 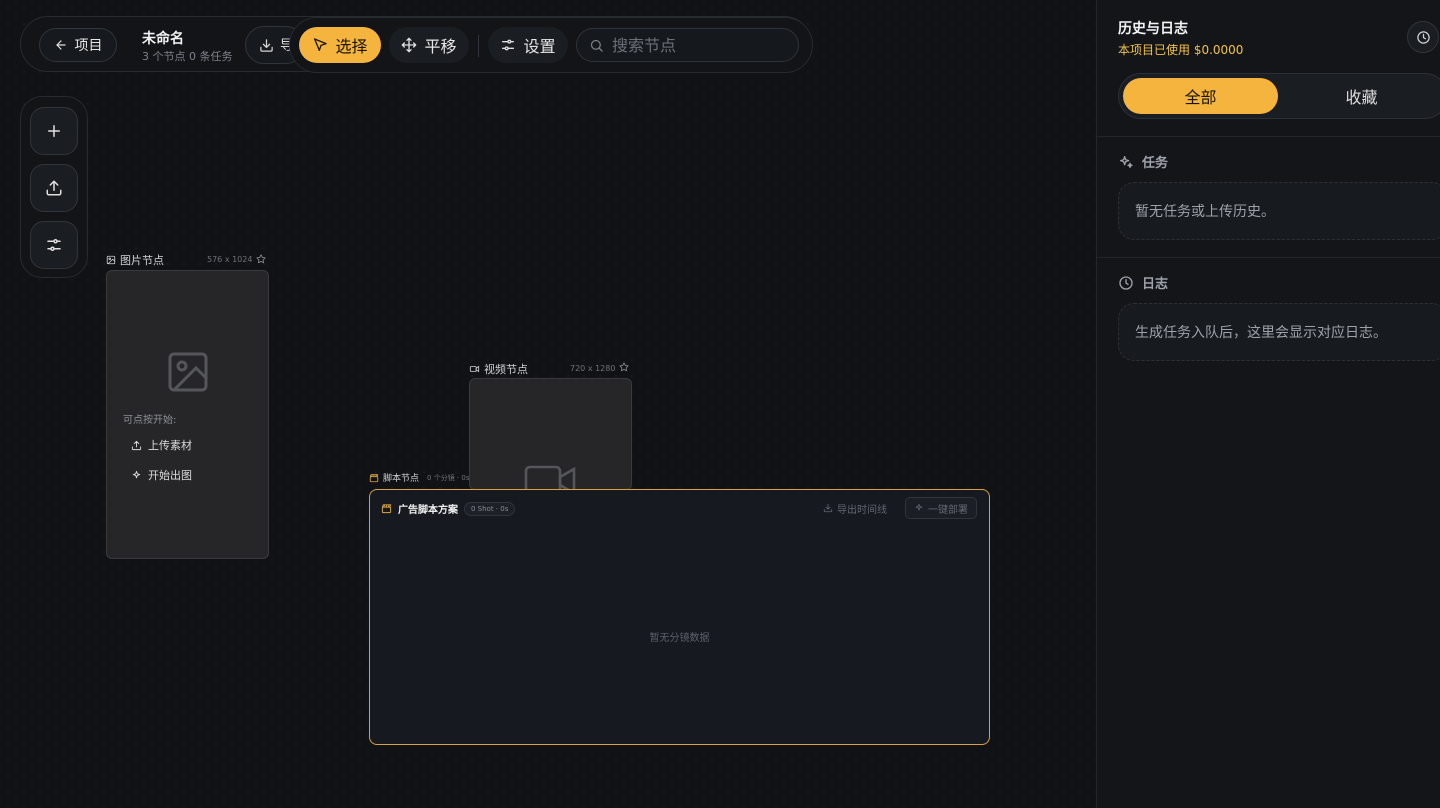 I want to click on tasks-section-heading: 任务, so click(x=1143, y=161).